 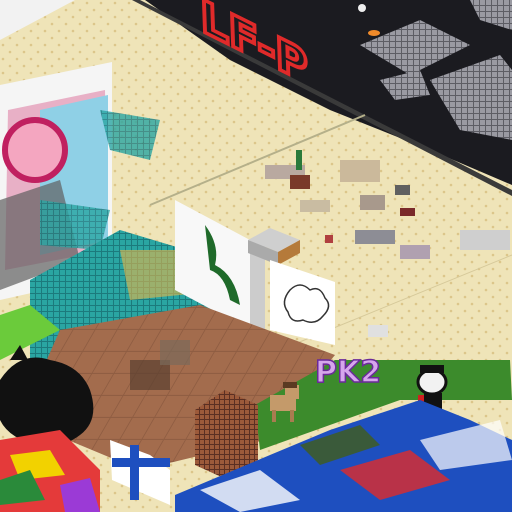 I want to click on purple-sign-text: PK2, so click(x=348, y=372).